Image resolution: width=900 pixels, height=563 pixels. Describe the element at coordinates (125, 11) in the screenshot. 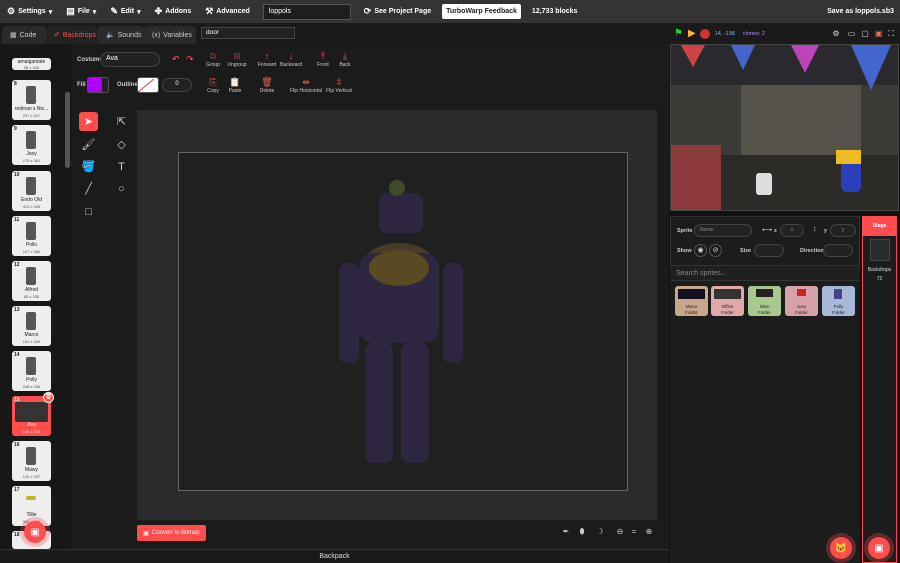

I see `edit-menu: ✎ Edit ▾` at that location.